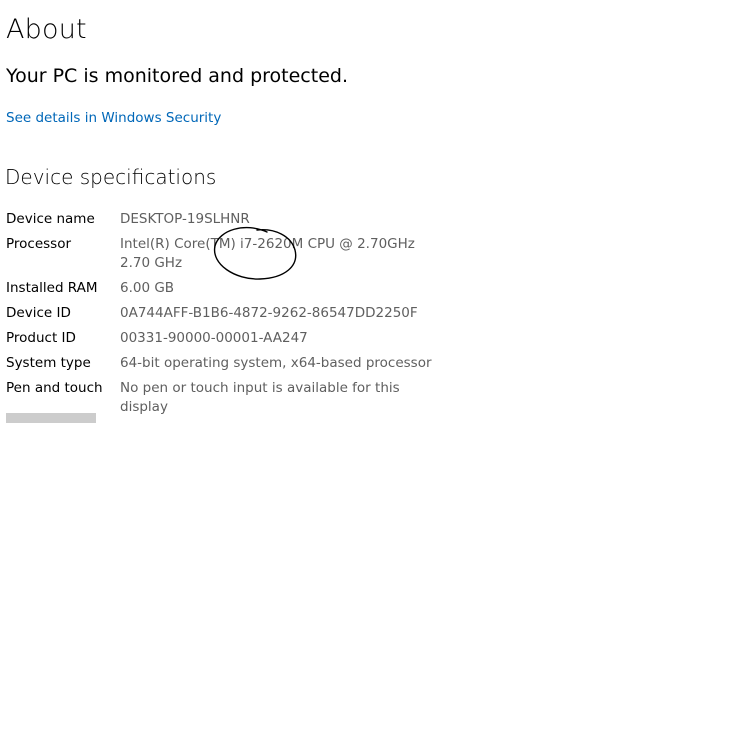  Describe the element at coordinates (50, 219) in the screenshot. I see `spec-label: Device name` at that location.